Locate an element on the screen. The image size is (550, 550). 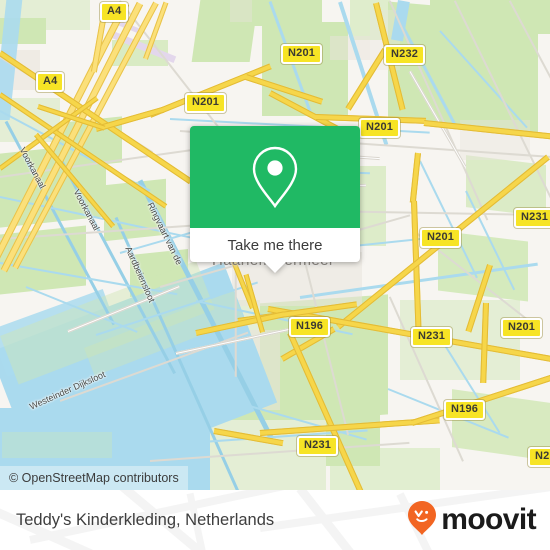
popup-icon-panel is located at coordinates (275, 177).